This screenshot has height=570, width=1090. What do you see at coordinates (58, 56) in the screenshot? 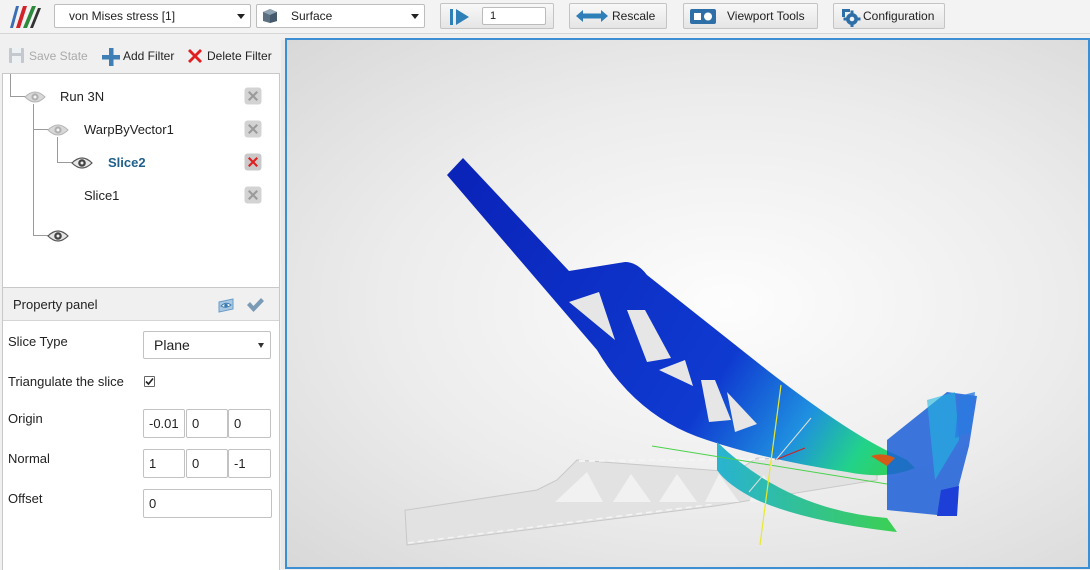
I see `save-state-label: Save State` at bounding box center [58, 56].